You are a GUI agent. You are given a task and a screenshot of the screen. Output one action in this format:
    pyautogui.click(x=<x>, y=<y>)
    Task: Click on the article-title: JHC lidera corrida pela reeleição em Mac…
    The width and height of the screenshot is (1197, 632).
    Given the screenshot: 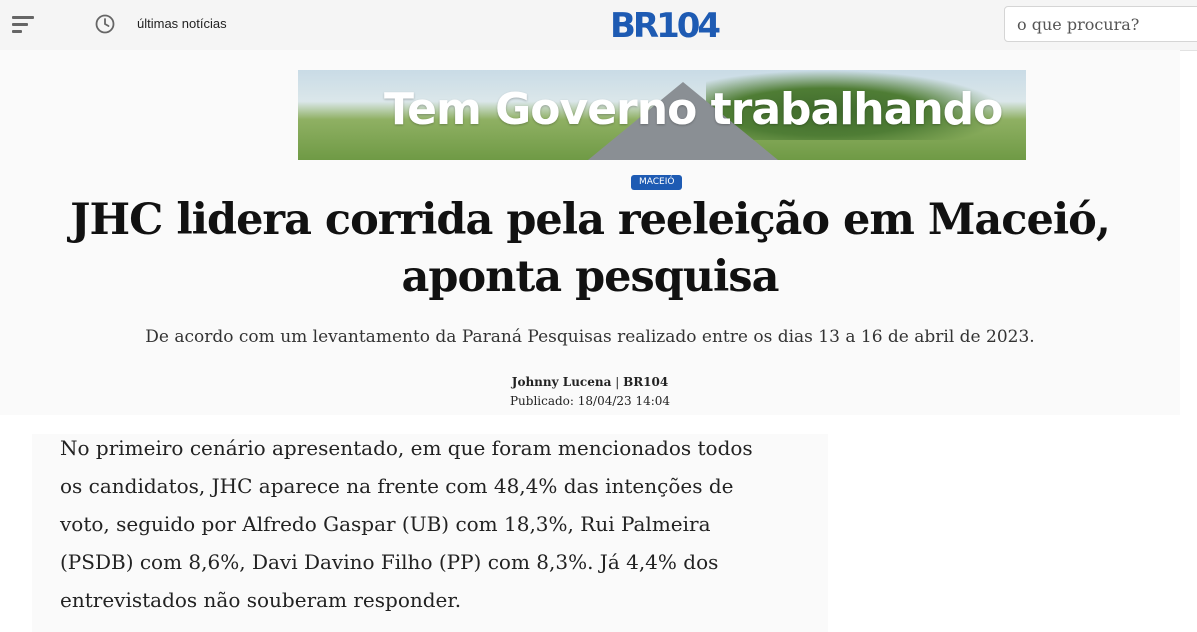 What is the action you would take?
    pyautogui.click(x=590, y=248)
    